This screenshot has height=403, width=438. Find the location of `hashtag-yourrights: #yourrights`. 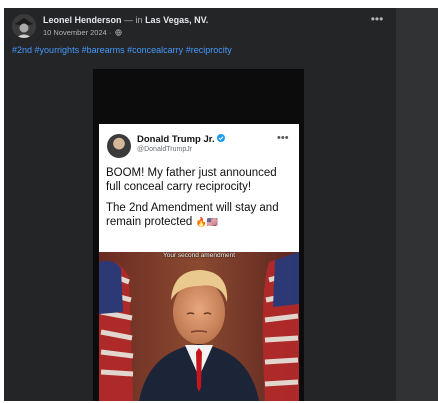

hashtag-yourrights: #yourrights is located at coordinates (57, 50).